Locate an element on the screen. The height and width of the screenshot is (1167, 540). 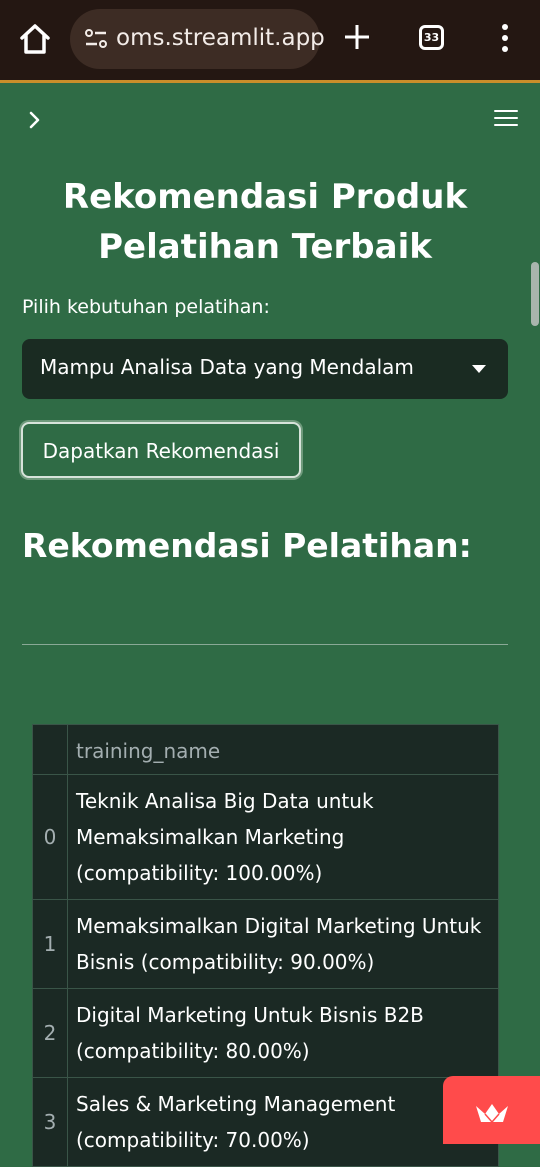
tab-switcher-icon: 33 is located at coordinates (431, 37).